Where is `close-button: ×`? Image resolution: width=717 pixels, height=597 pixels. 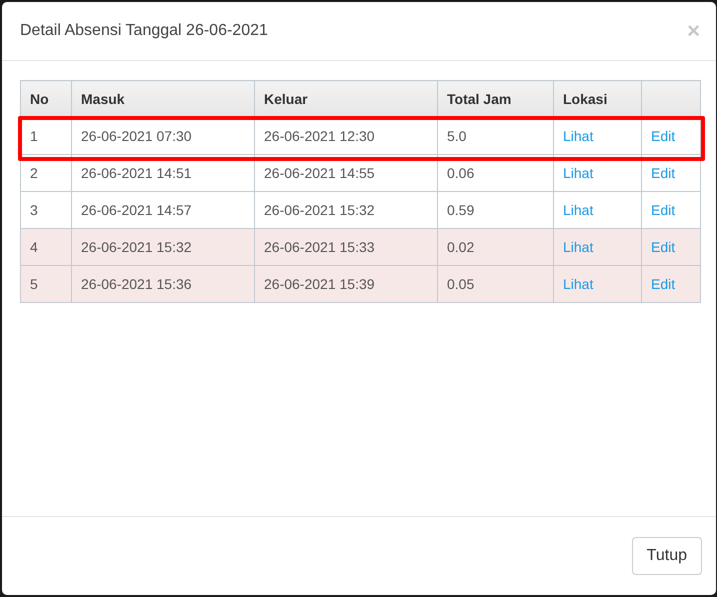
close-button: × is located at coordinates (693, 31).